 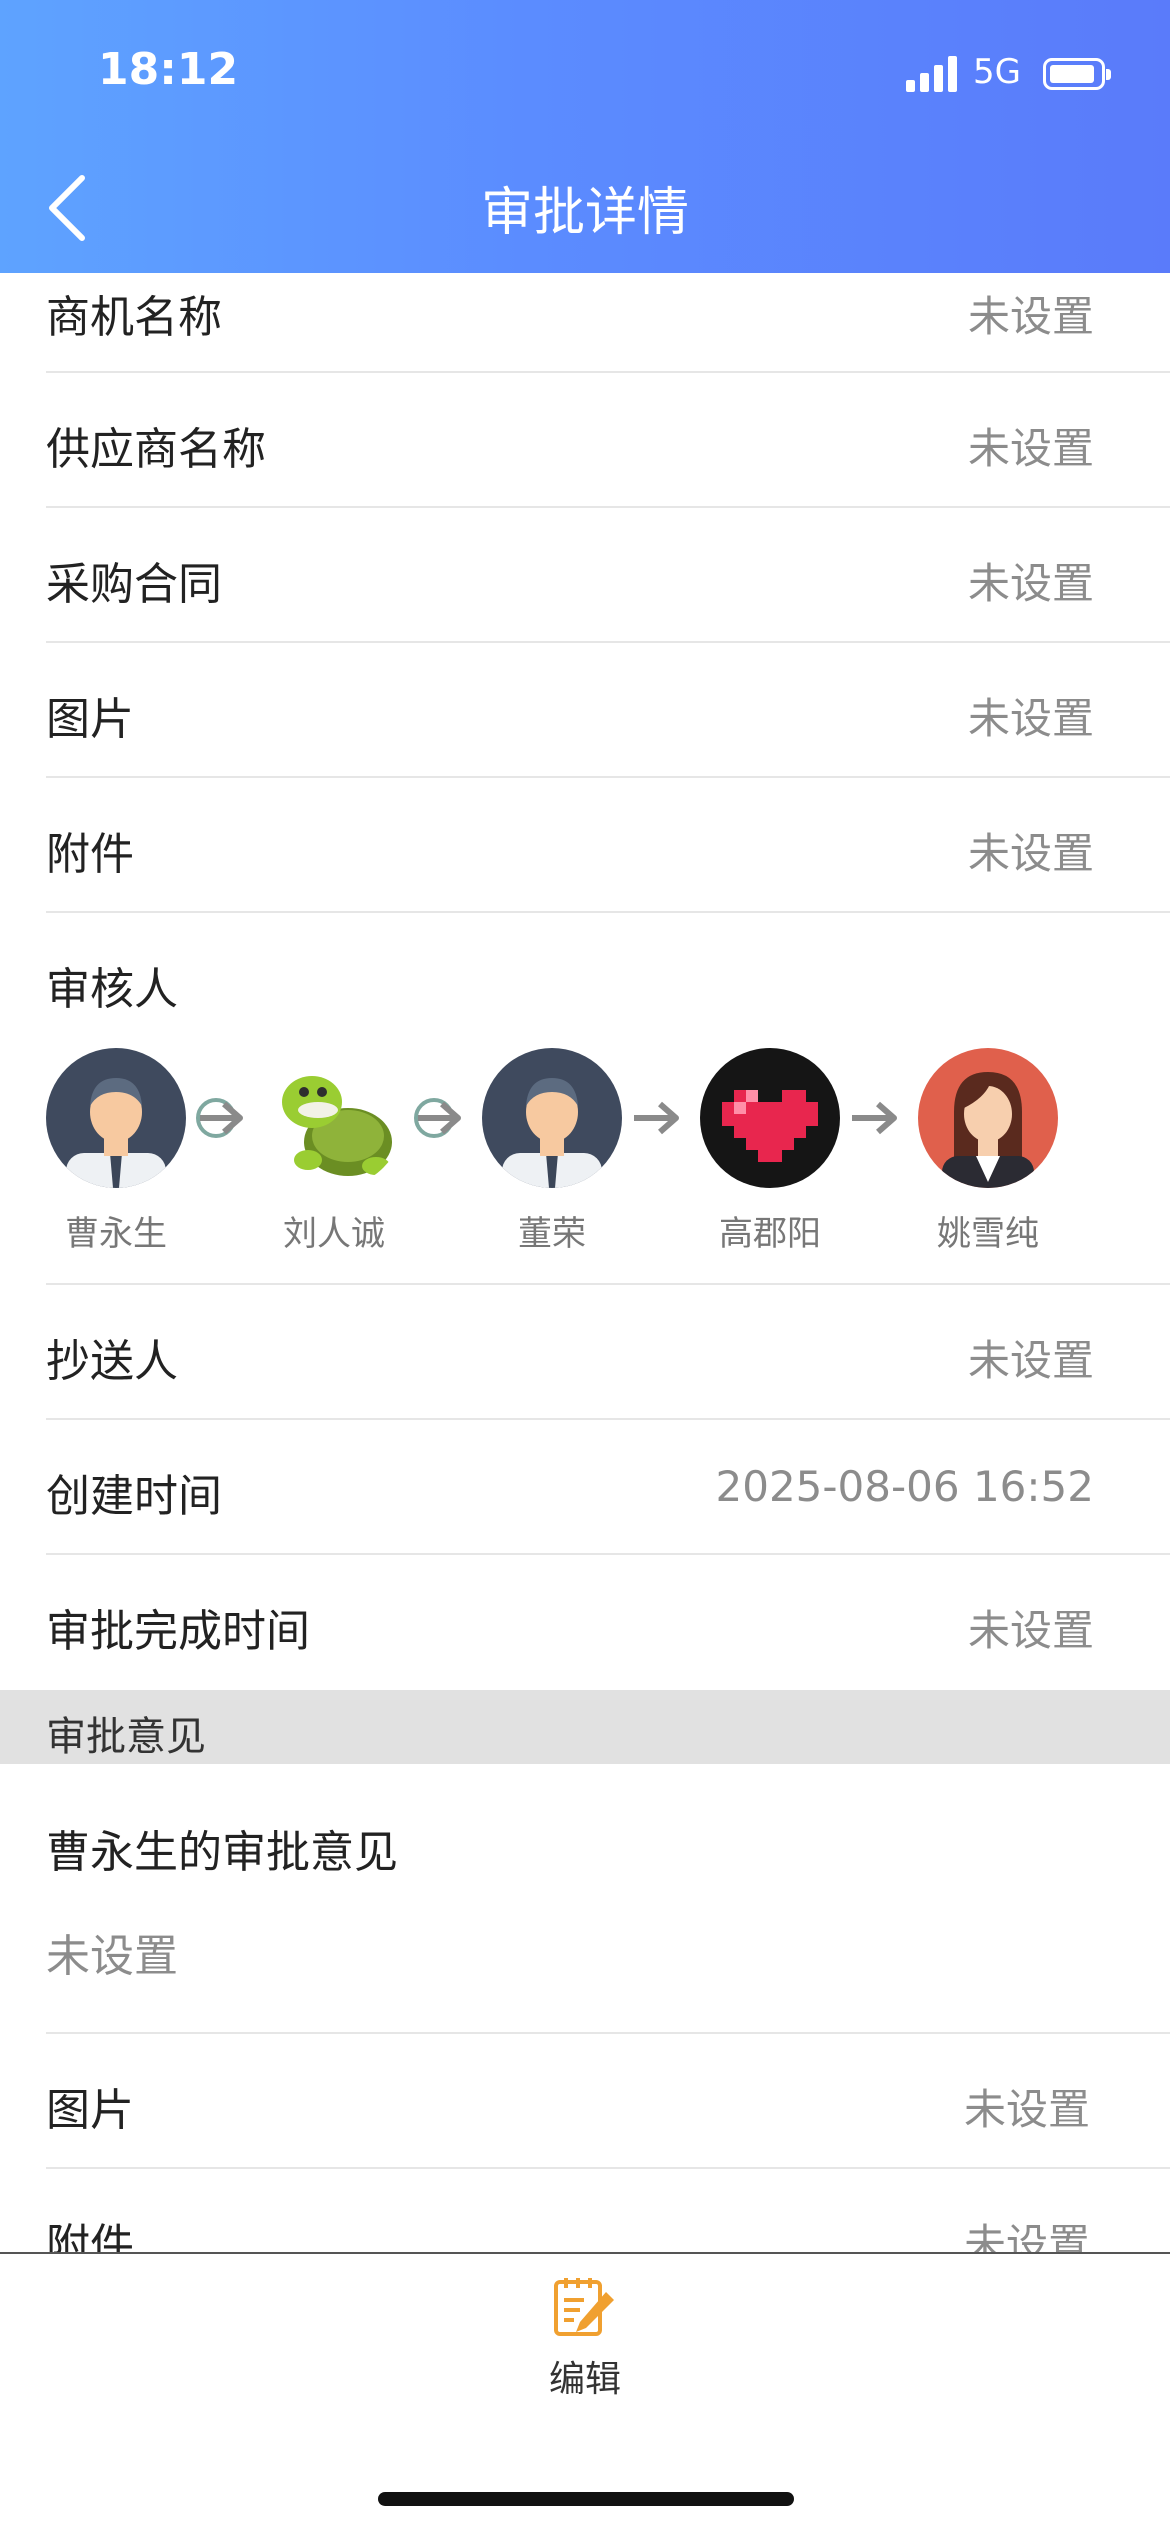 What do you see at coordinates (178, 1631) in the screenshot?
I see `field-label: 审批完成时间` at bounding box center [178, 1631].